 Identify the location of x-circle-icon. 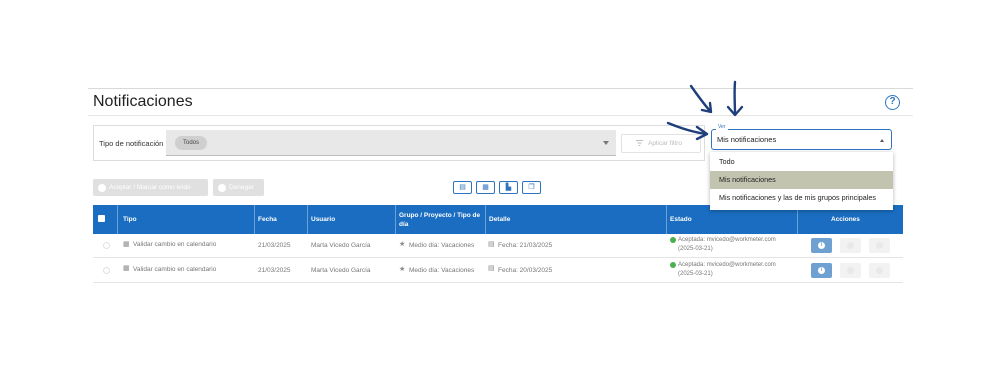
(222, 187).